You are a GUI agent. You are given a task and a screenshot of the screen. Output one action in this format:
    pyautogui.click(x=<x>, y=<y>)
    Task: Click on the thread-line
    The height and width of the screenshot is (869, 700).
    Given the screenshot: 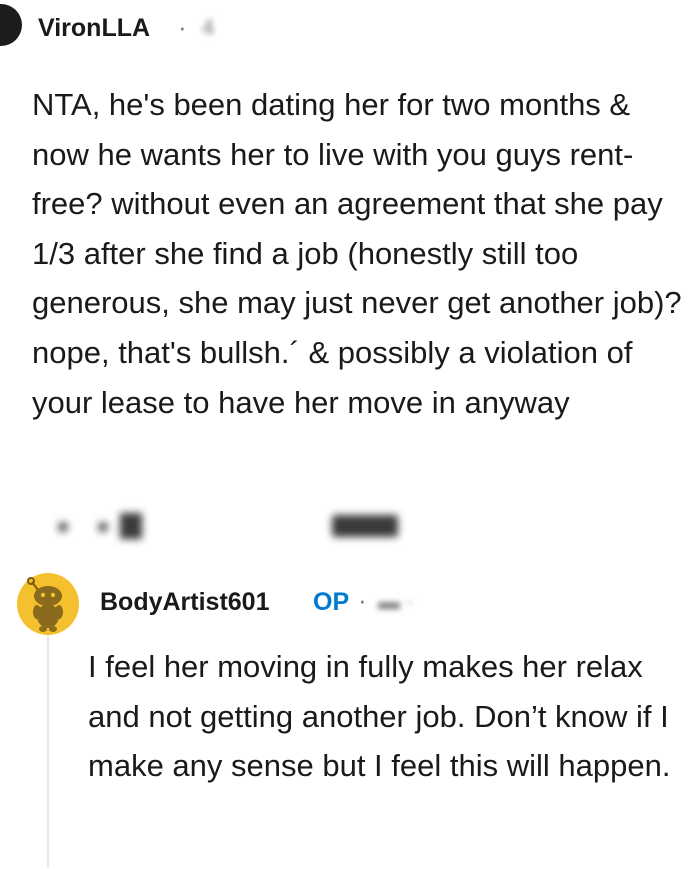 What is the action you would take?
    pyautogui.click(x=48, y=749)
    